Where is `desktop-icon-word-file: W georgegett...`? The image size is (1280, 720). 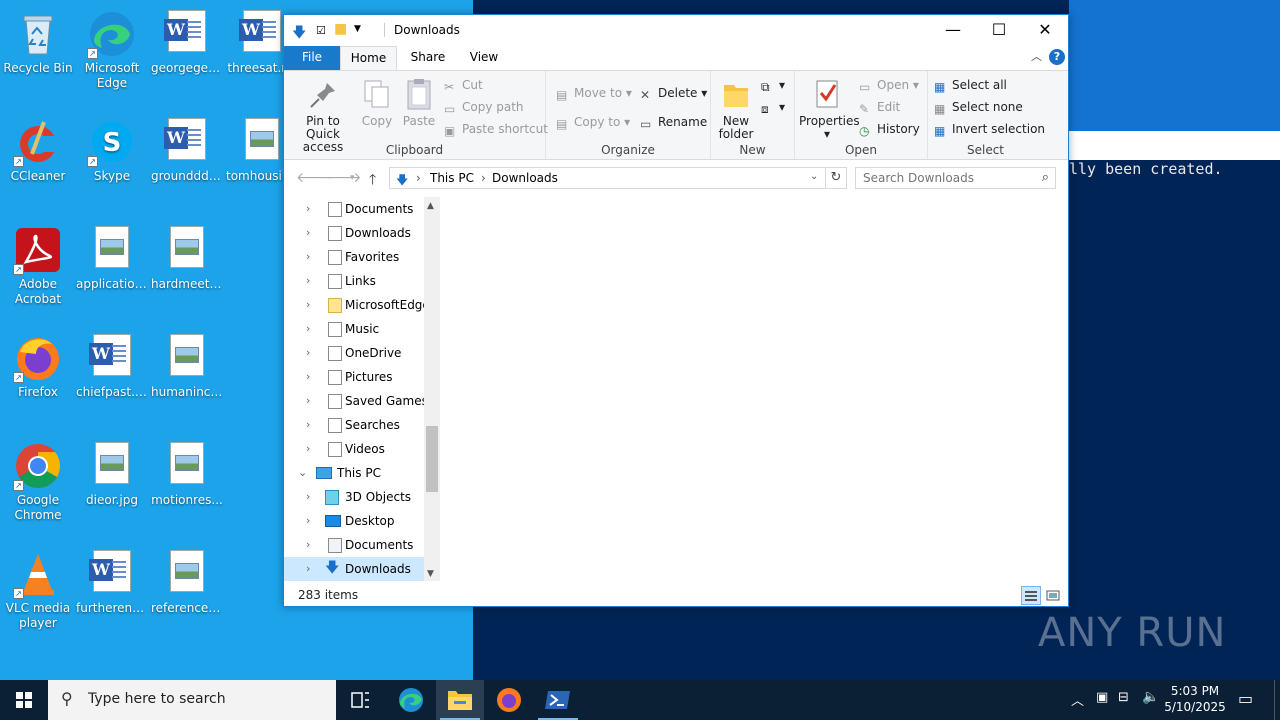
desktop-icon-word-file: W georgegett... is located at coordinates (187, 41).